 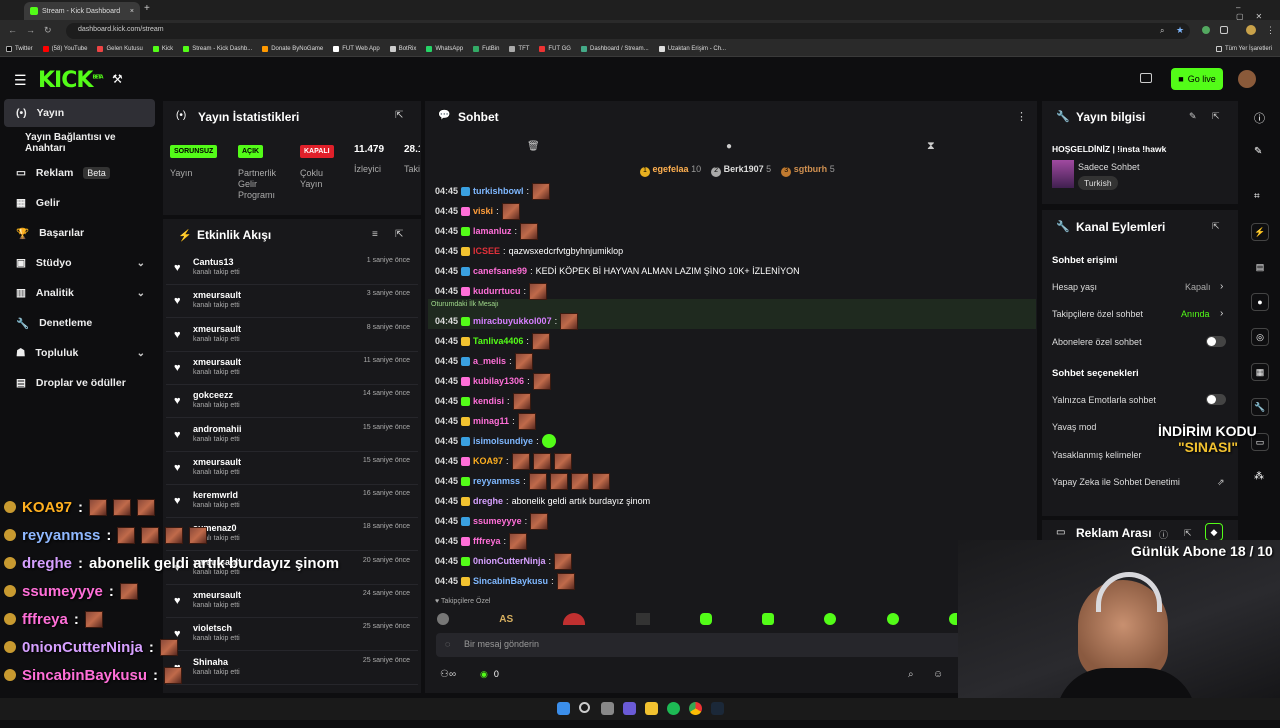 What do you see at coordinates (1260, 302) in the screenshot?
I see `chat-button: ●` at bounding box center [1260, 302].